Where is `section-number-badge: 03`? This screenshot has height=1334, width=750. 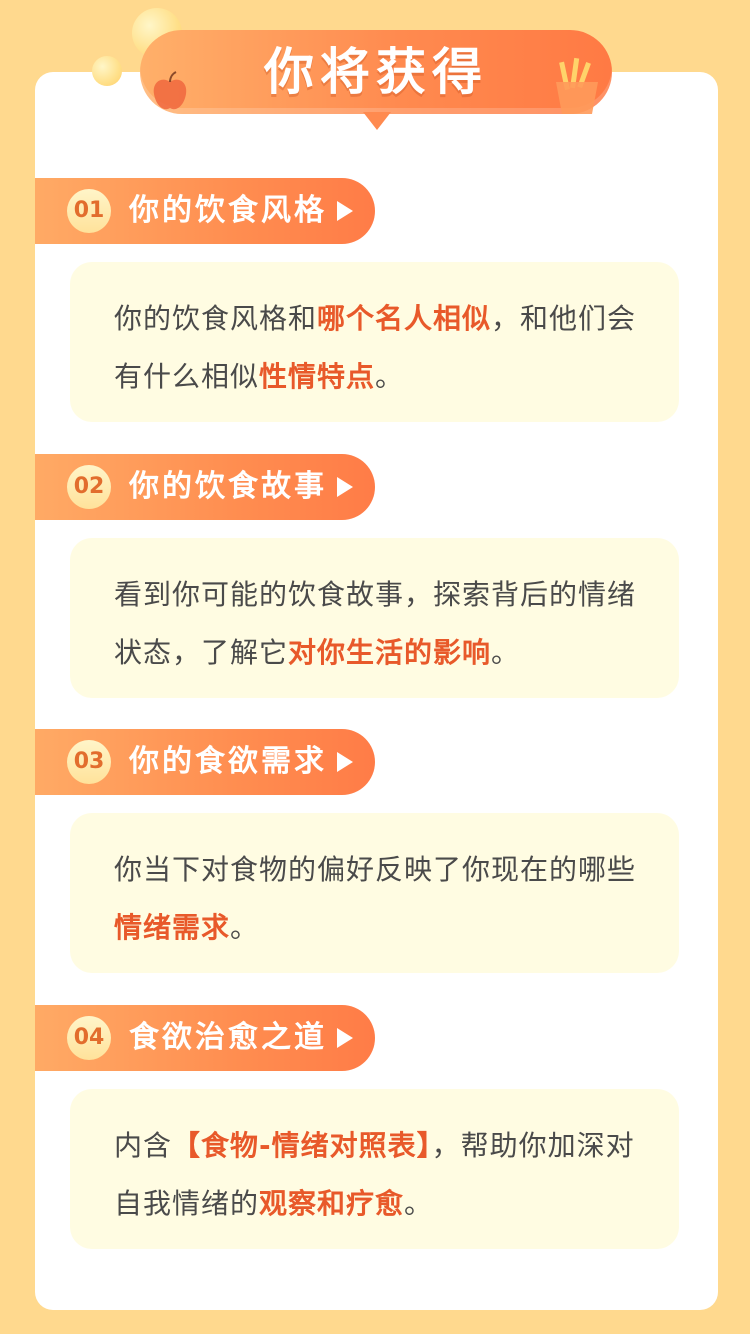 section-number-badge: 03 is located at coordinates (89, 762).